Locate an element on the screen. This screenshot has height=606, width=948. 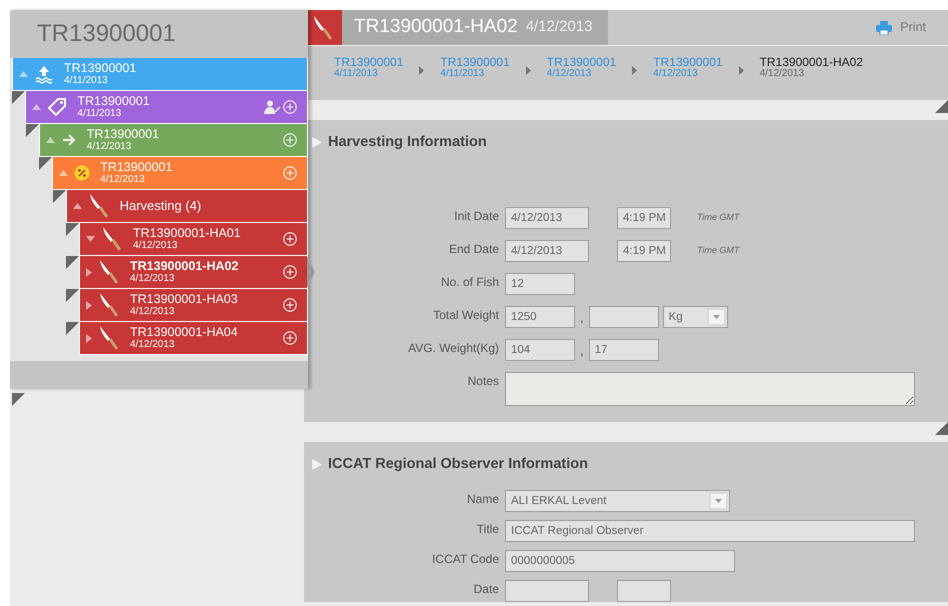
field-label: Title is located at coordinates (488, 529).